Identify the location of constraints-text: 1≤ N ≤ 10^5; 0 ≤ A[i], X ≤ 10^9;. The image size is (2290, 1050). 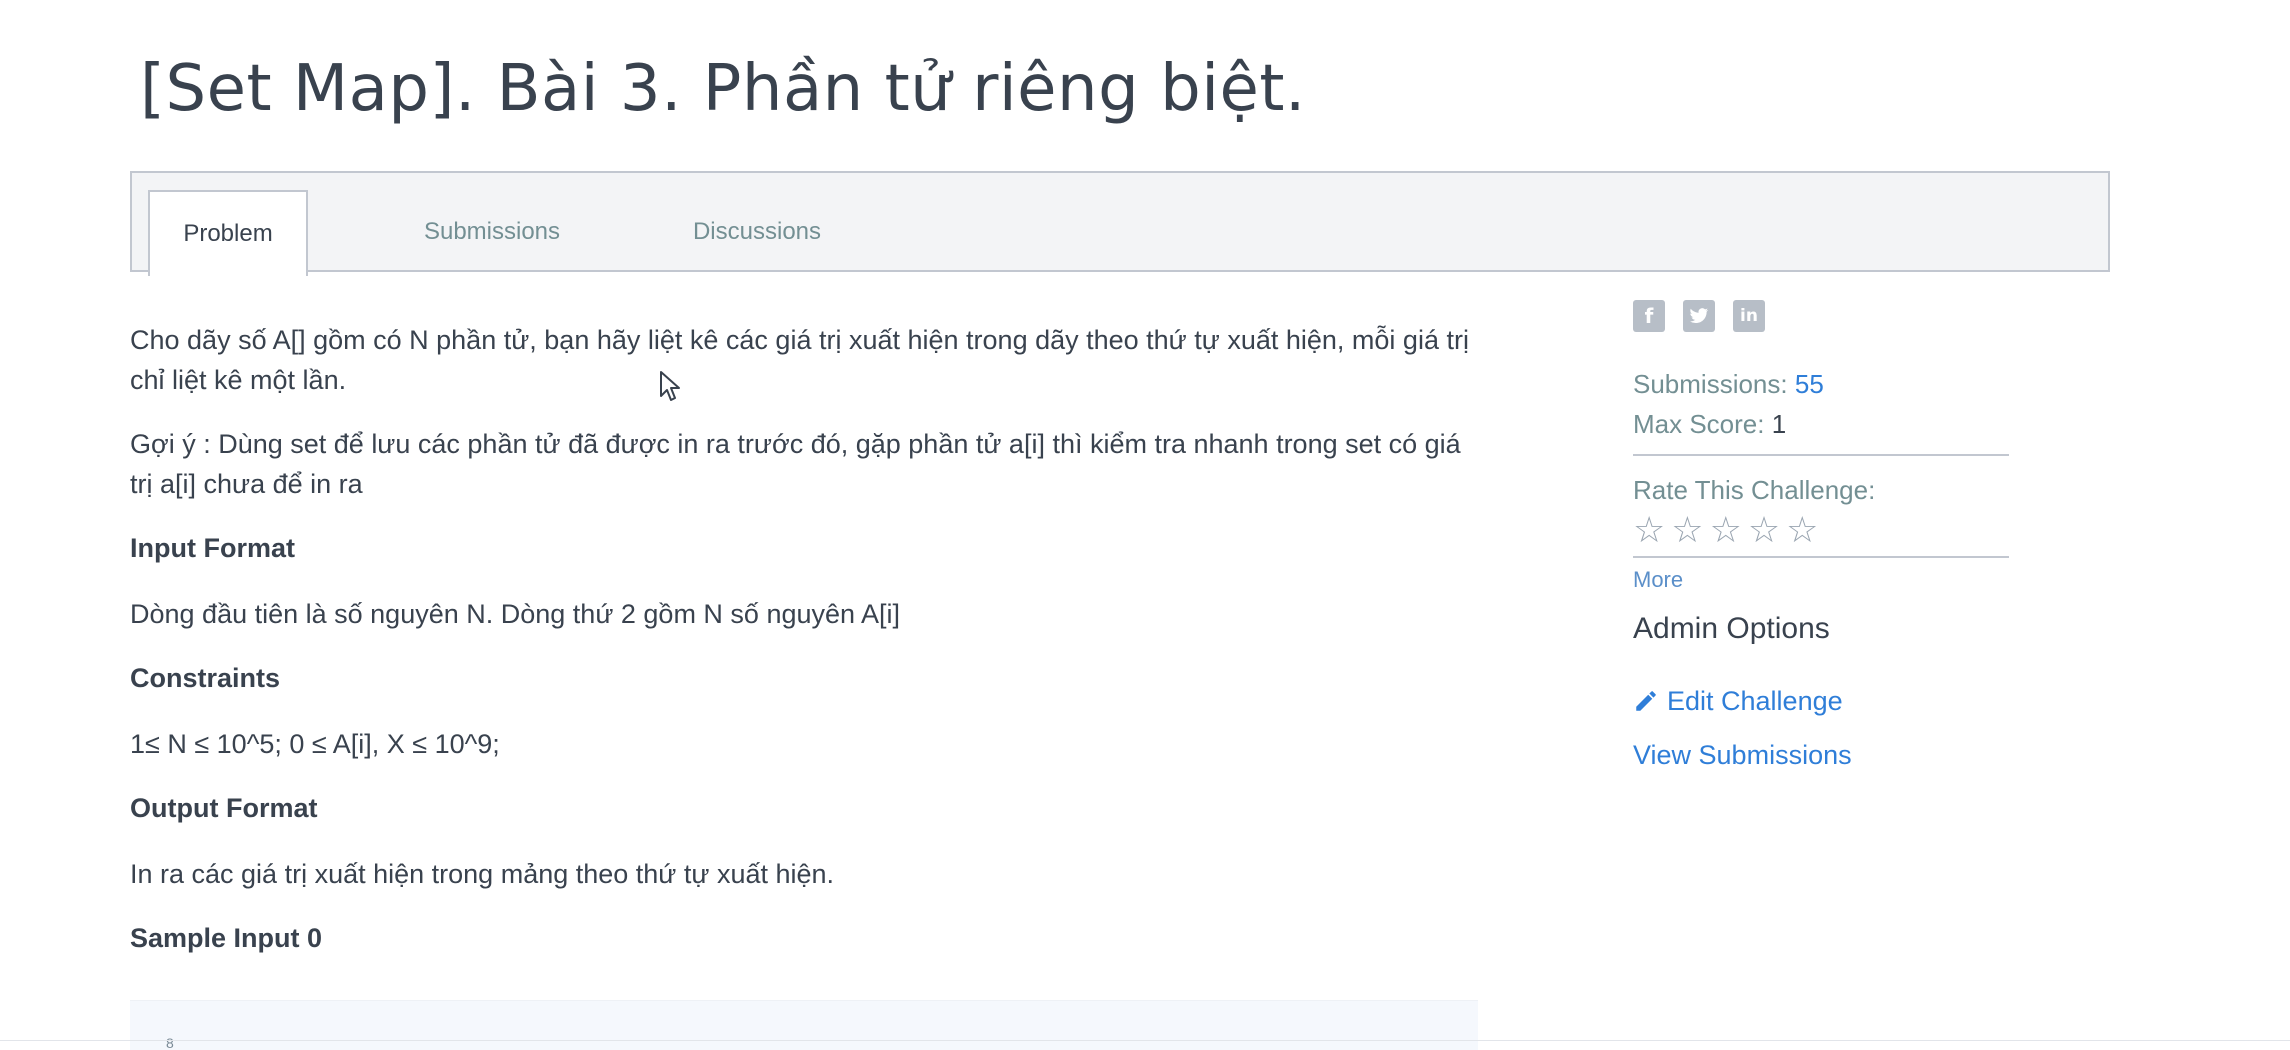
(315, 744).